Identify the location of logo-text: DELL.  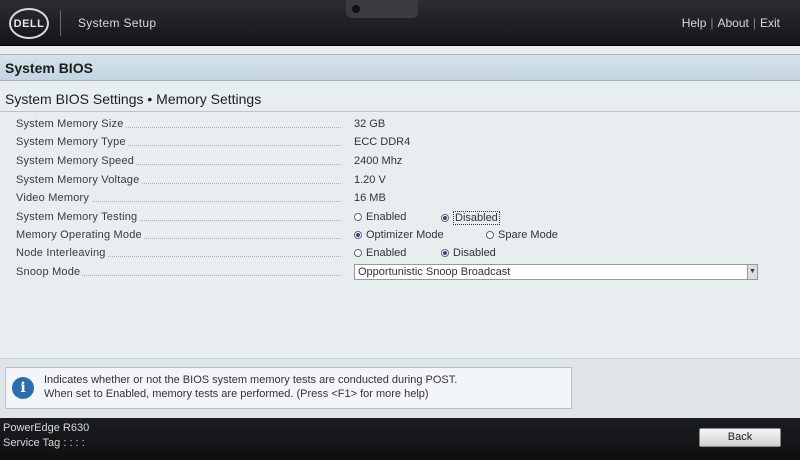
(29, 23).